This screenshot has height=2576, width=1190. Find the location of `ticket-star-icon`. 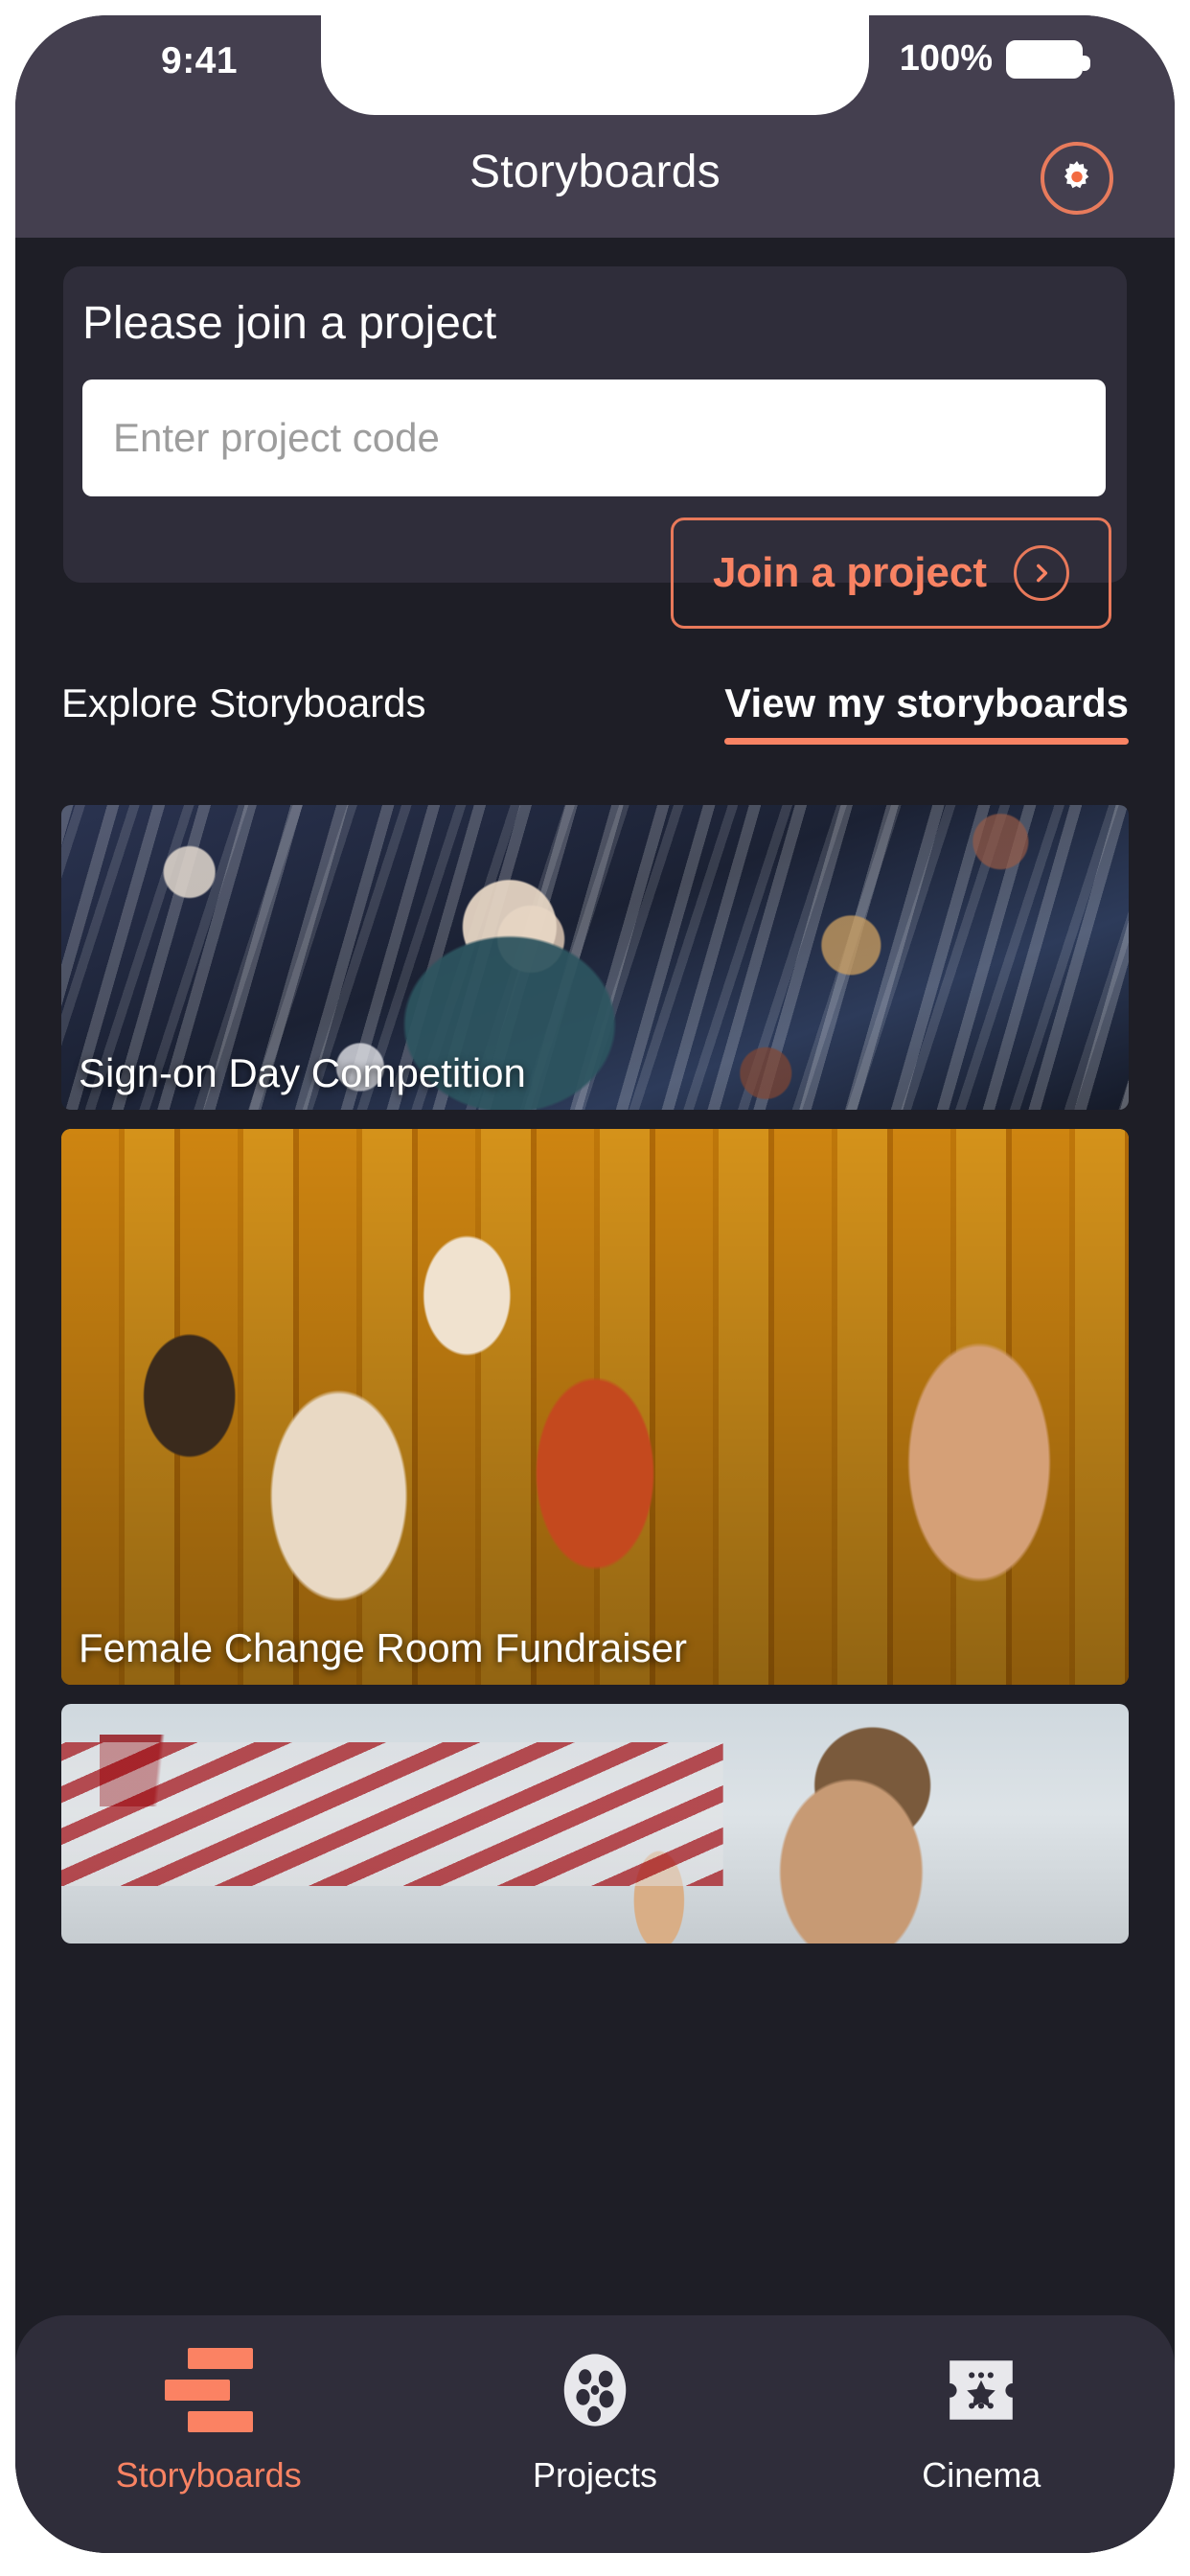

ticket-star-icon is located at coordinates (981, 2390).